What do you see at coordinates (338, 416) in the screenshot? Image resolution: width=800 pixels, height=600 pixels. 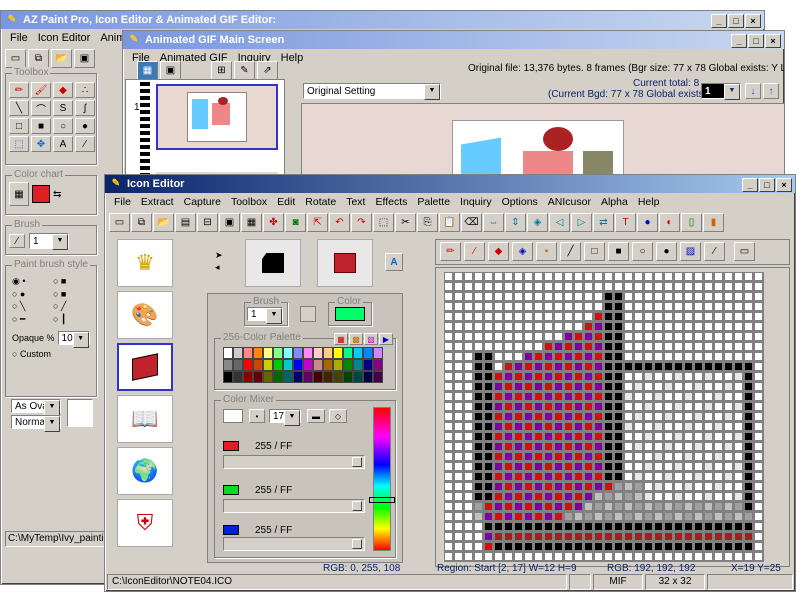 I see `mixer-diamond-button: ◇` at bounding box center [338, 416].